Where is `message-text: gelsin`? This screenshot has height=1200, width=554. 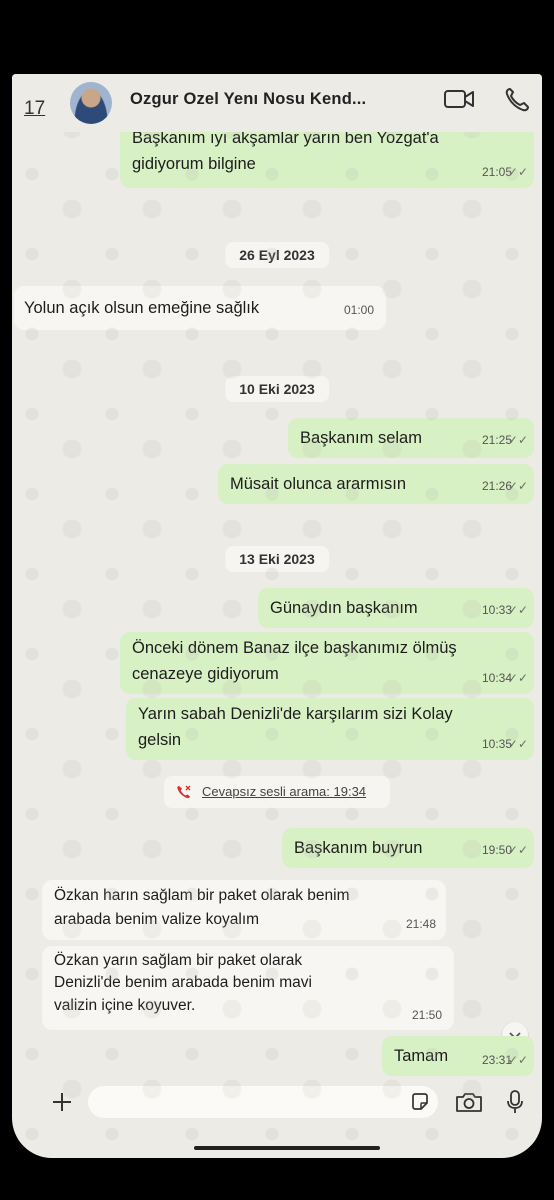 message-text: gelsin is located at coordinates (160, 739).